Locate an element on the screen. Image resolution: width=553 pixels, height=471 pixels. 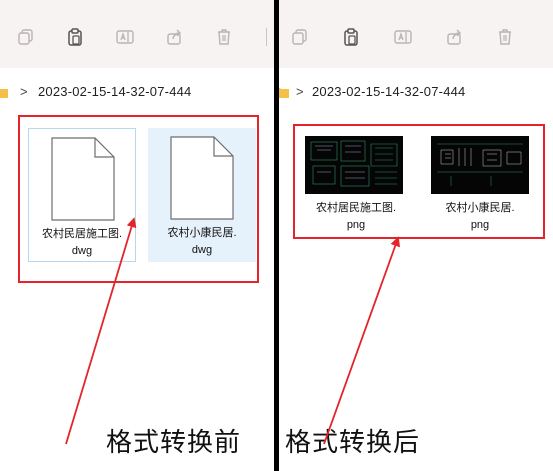
highlight-box is located at coordinates (419, 181).